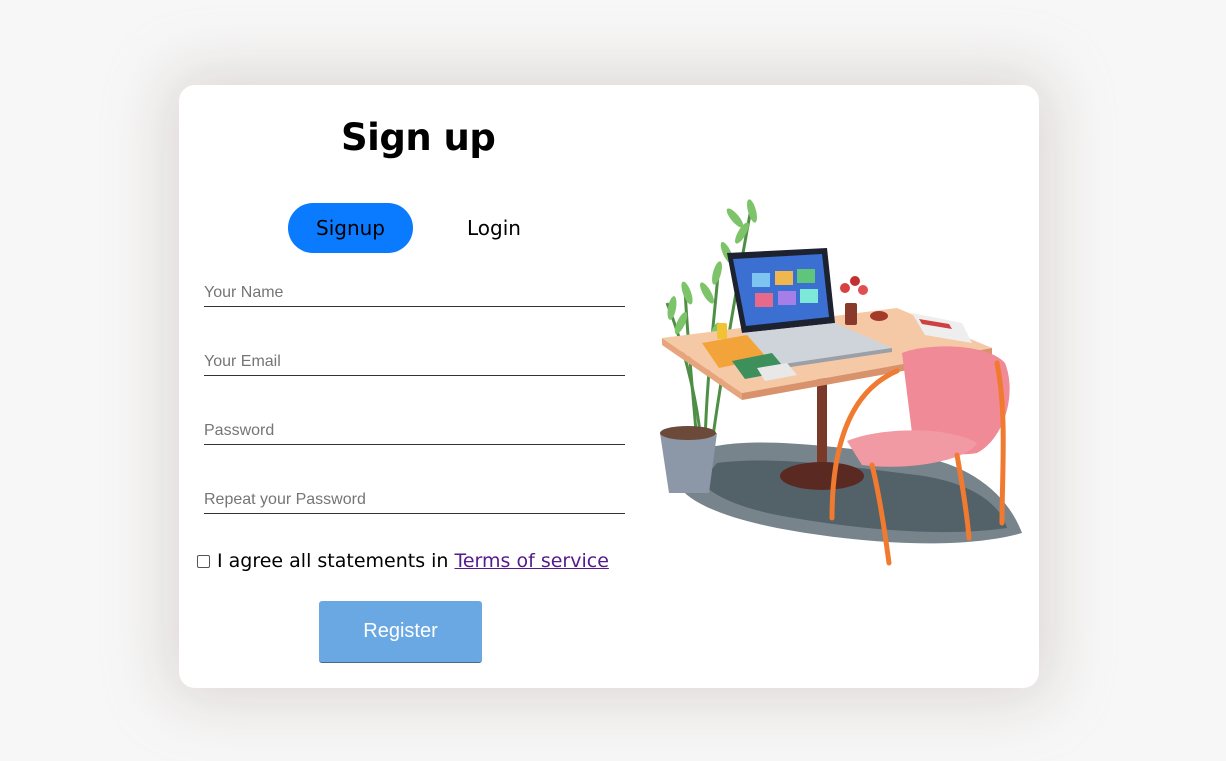 Image resolution: width=1226 pixels, height=761 pixels. I want to click on register-button: Register, so click(400, 632).